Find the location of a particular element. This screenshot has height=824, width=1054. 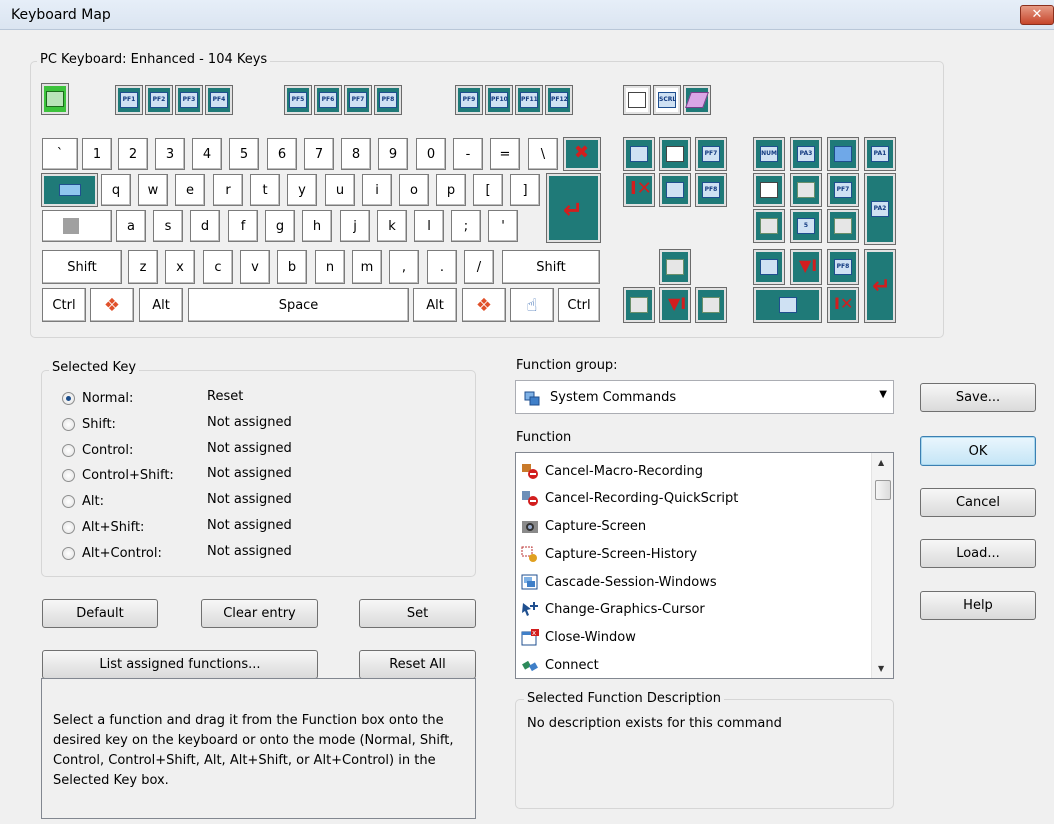

clear-entry-button: Clear entry is located at coordinates (259, 613).